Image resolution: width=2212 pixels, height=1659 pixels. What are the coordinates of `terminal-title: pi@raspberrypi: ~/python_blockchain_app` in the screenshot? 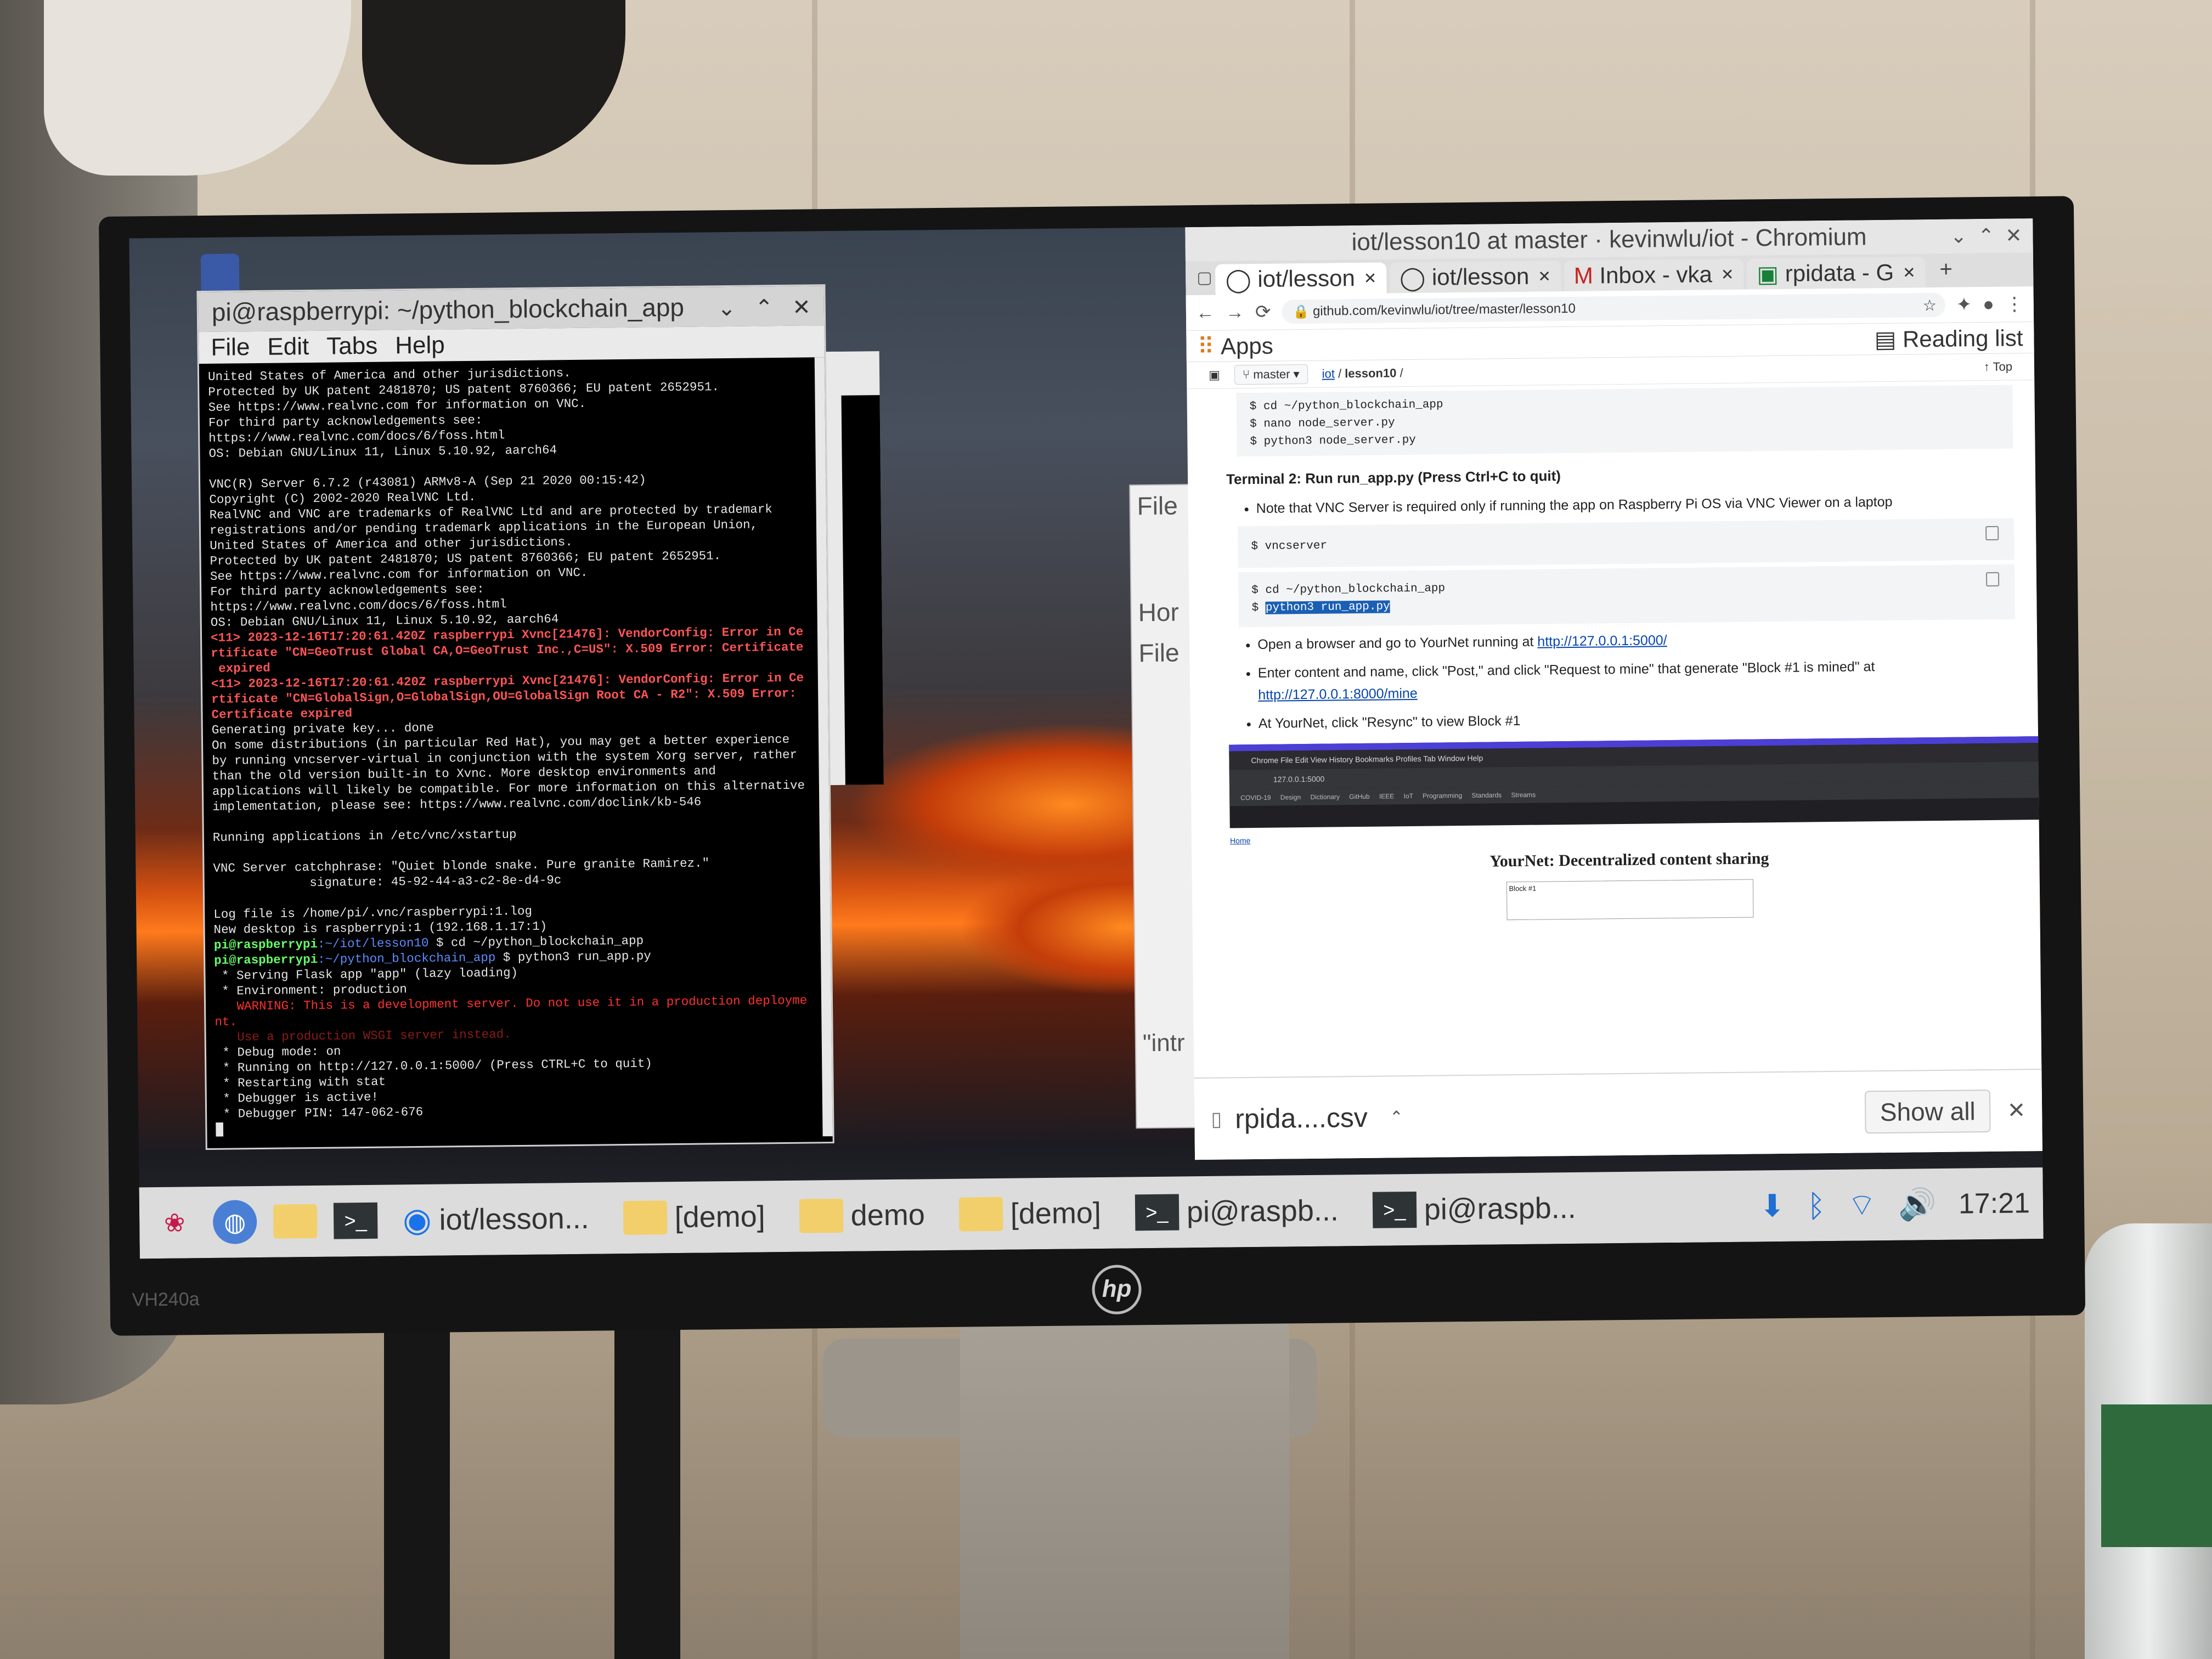 It's located at (448, 309).